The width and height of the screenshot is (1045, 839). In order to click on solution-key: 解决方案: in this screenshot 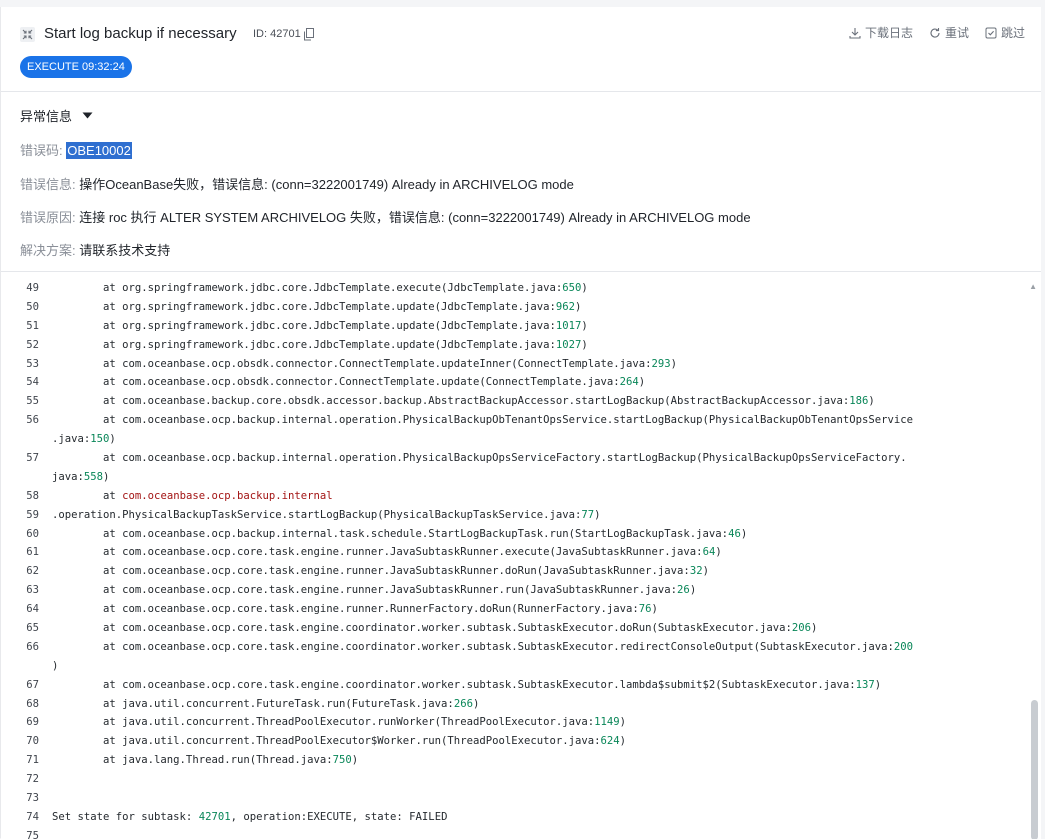, I will do `click(48, 250)`.